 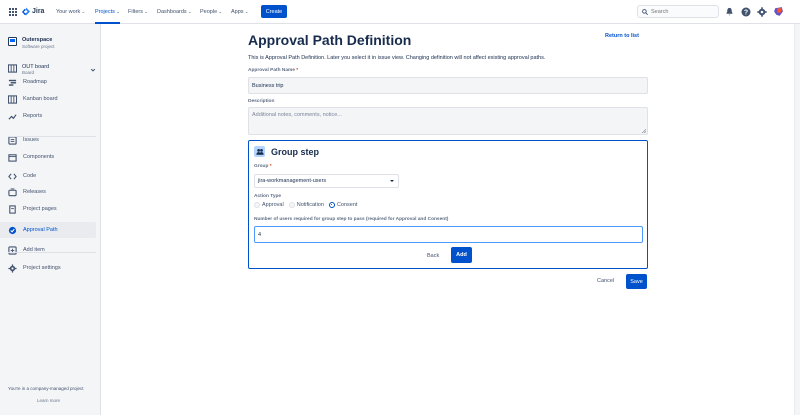 I want to click on help-icon: ?, so click(x=745, y=11).